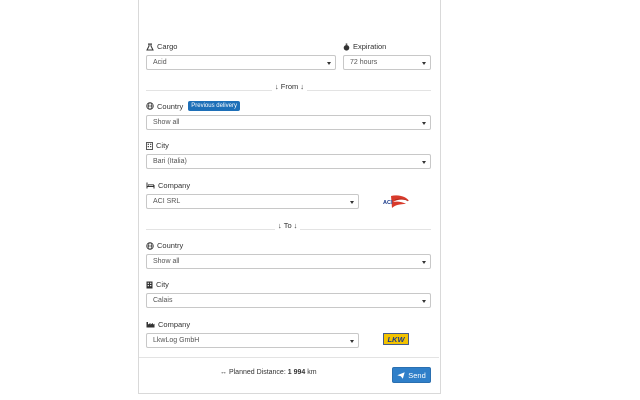 The width and height of the screenshot is (640, 400). What do you see at coordinates (150, 185) in the screenshot?
I see `bed-icon` at bounding box center [150, 185].